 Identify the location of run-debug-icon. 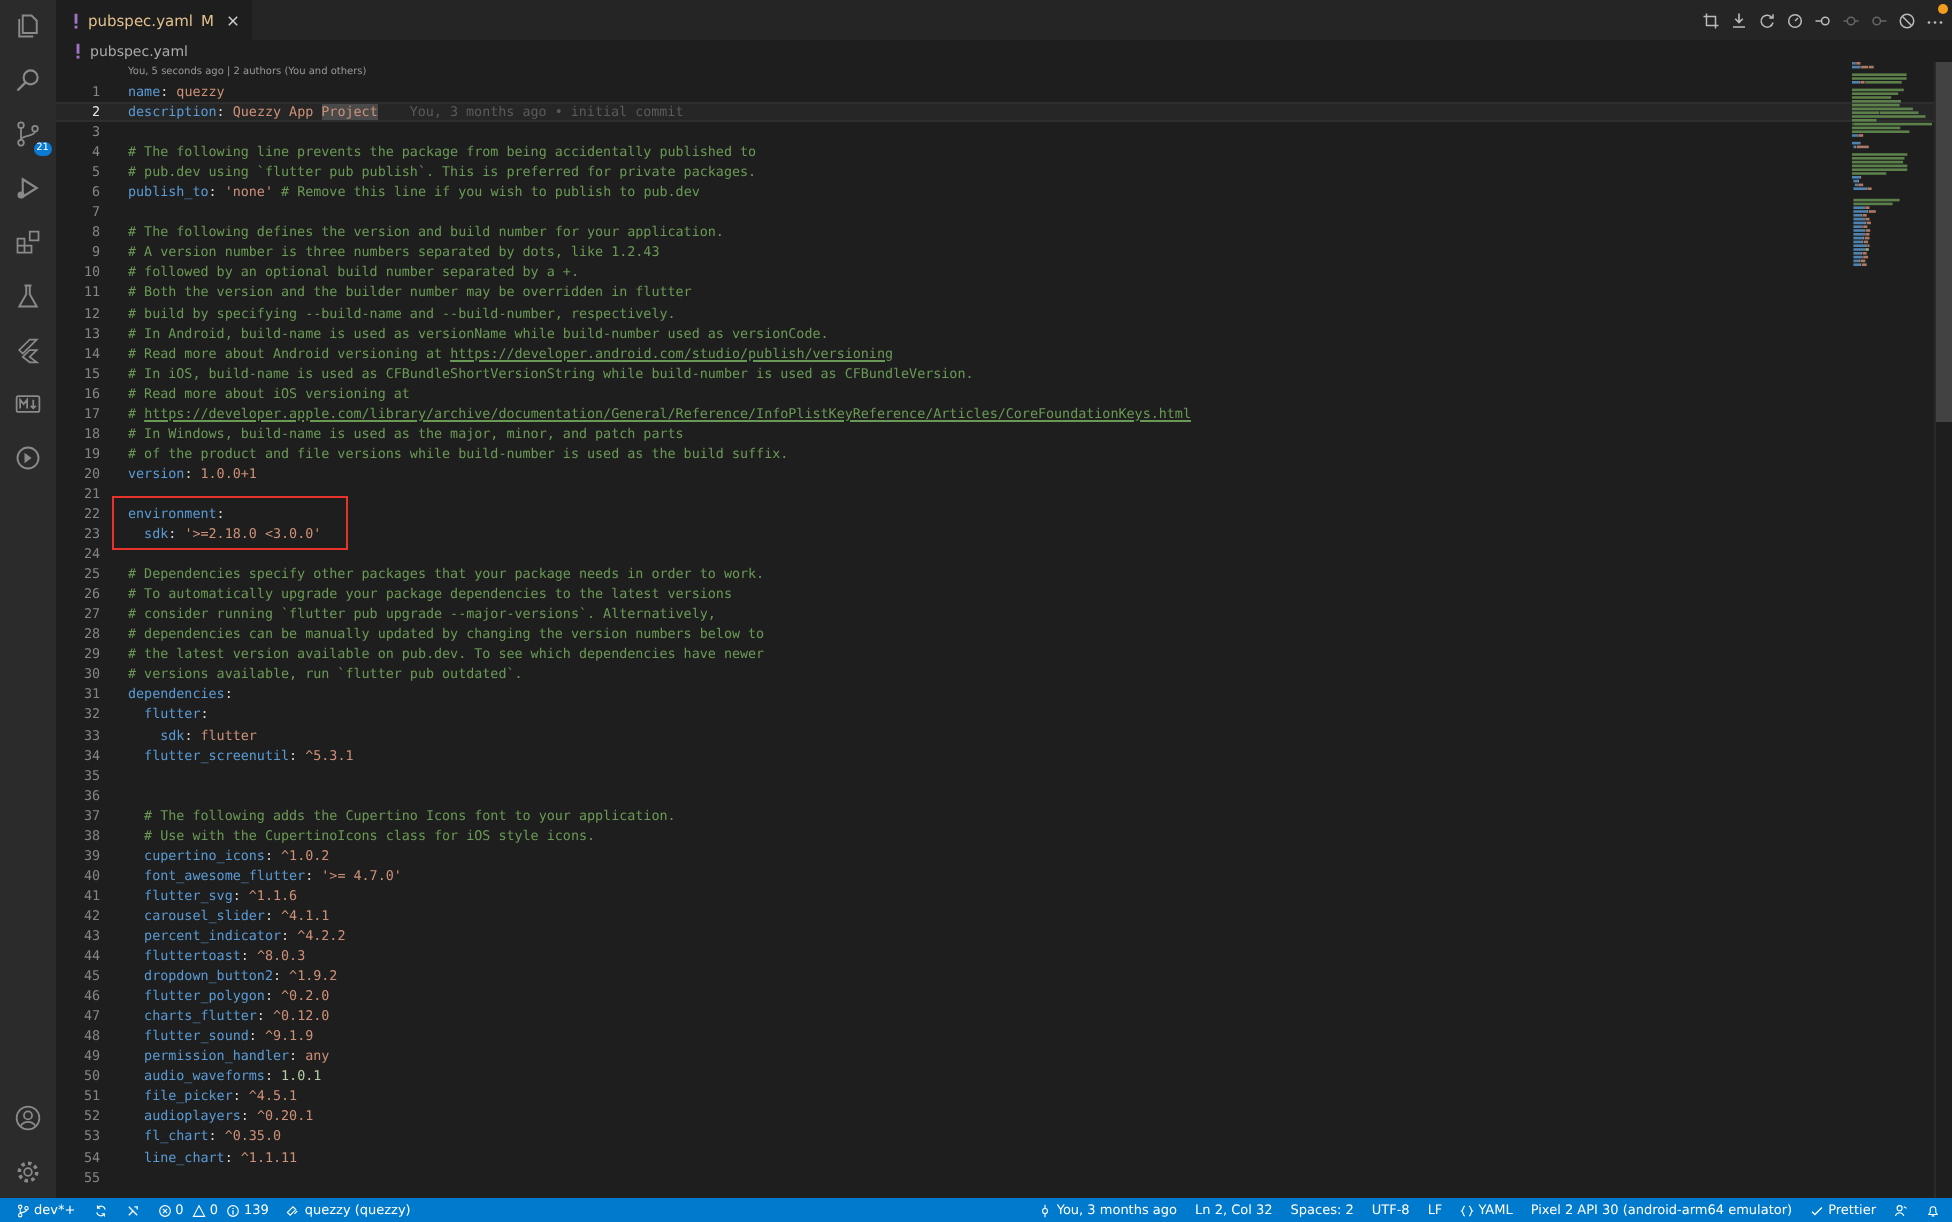
(28, 188).